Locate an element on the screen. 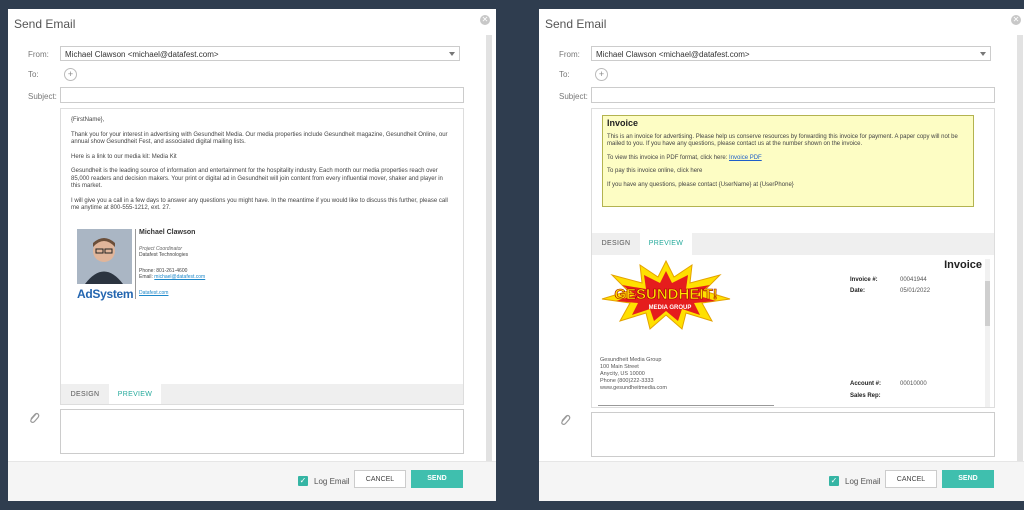 Image resolution: width=1024 pixels, height=510 pixels. signature-company: Datafest Technologies is located at coordinates (164, 255).